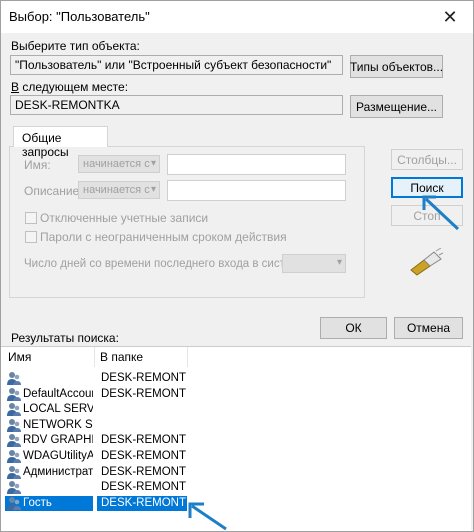 This screenshot has width=474, height=532. I want to click on result-row: RDV GRAPHI... DESK-REMONT, so click(236, 440).